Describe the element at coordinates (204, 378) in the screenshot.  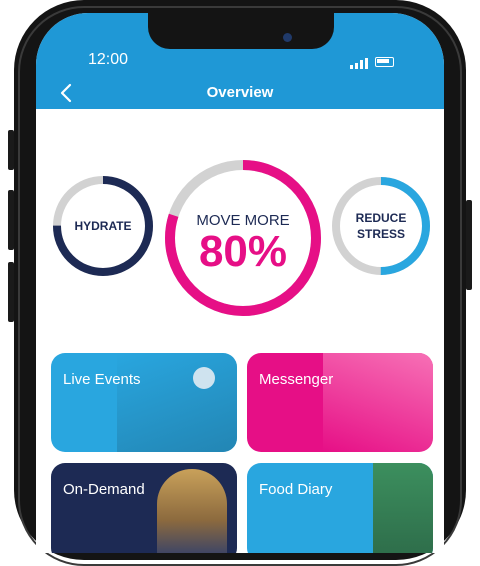
I see `presenter-image` at that location.